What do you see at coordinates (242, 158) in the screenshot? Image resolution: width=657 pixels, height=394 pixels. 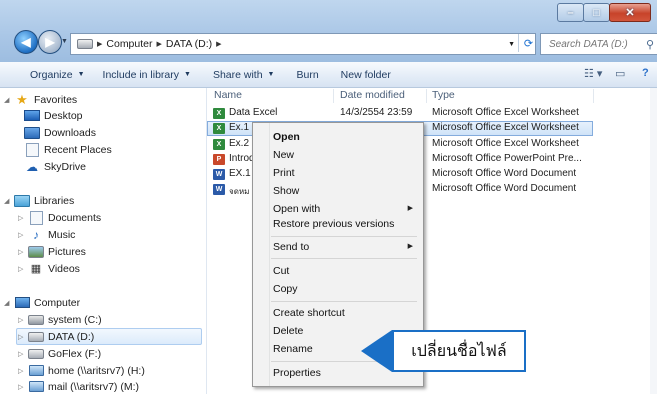 I see `file-name: Introd` at bounding box center [242, 158].